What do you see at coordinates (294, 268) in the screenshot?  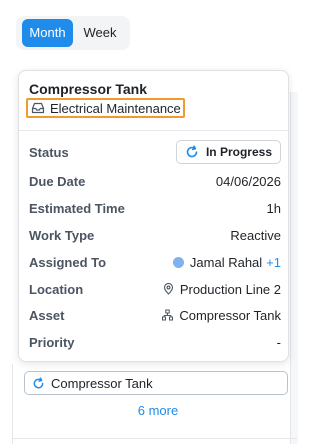 I see `calendar-grid-edge` at bounding box center [294, 268].